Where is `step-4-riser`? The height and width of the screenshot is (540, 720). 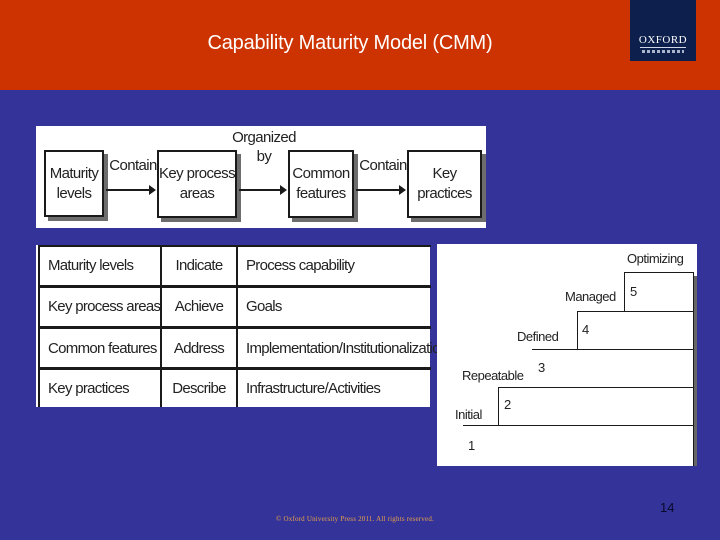 step-4-riser is located at coordinates (577, 330).